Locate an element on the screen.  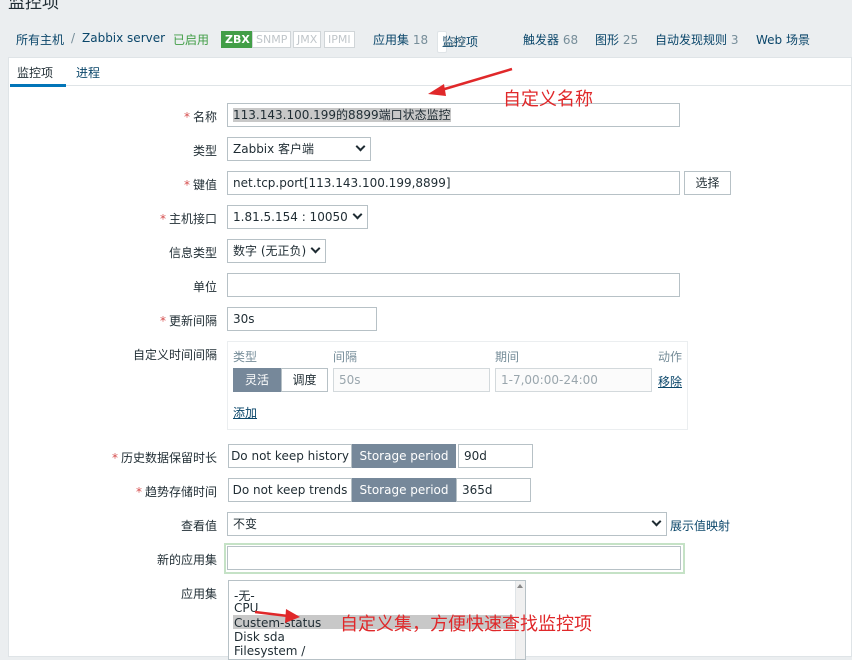
annotation-name-note: 自定义名称 is located at coordinates (548, 99).